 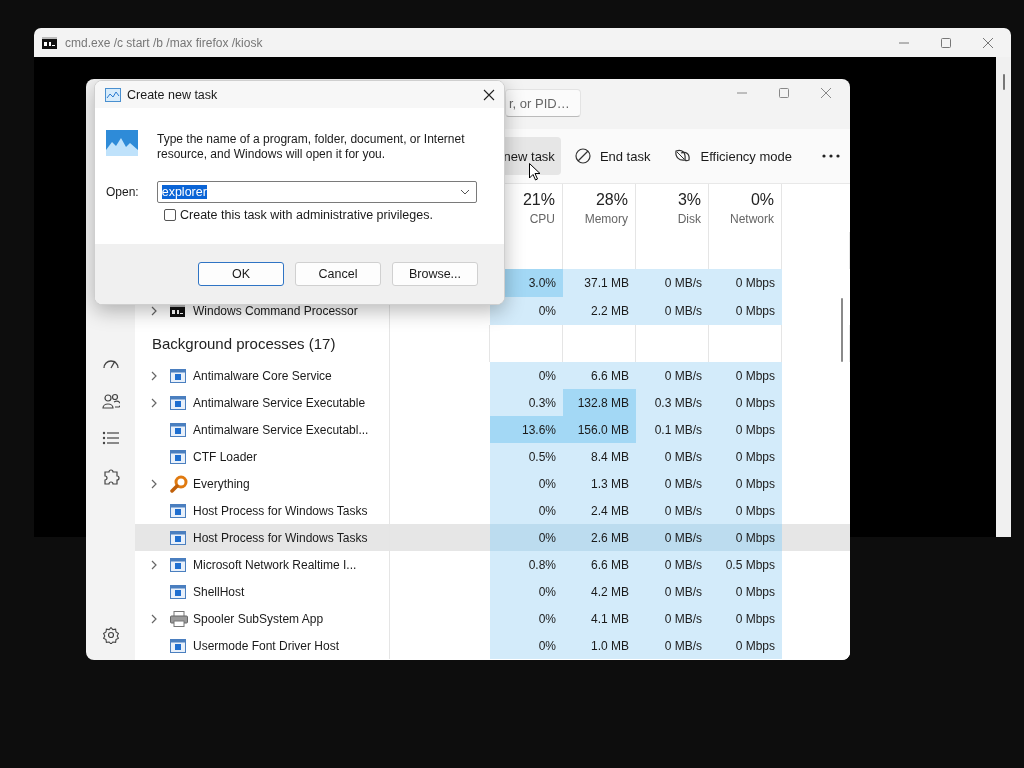 What do you see at coordinates (599, 283) in the screenshot?
I see `table-cell: 37.1 MB` at bounding box center [599, 283].